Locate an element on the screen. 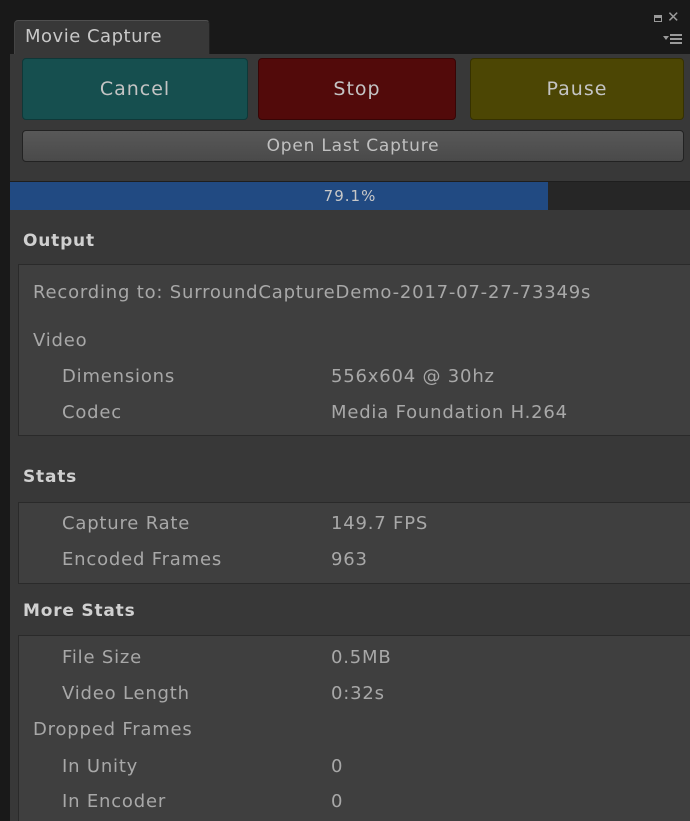 This screenshot has width=690, height=821. window-menu-icon is located at coordinates (673, 38).